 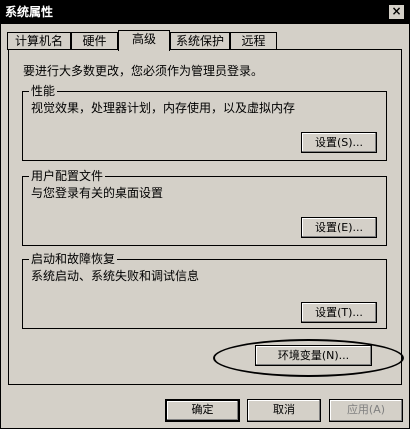 I want to click on tab-remote: 远程, so click(x=253, y=41).